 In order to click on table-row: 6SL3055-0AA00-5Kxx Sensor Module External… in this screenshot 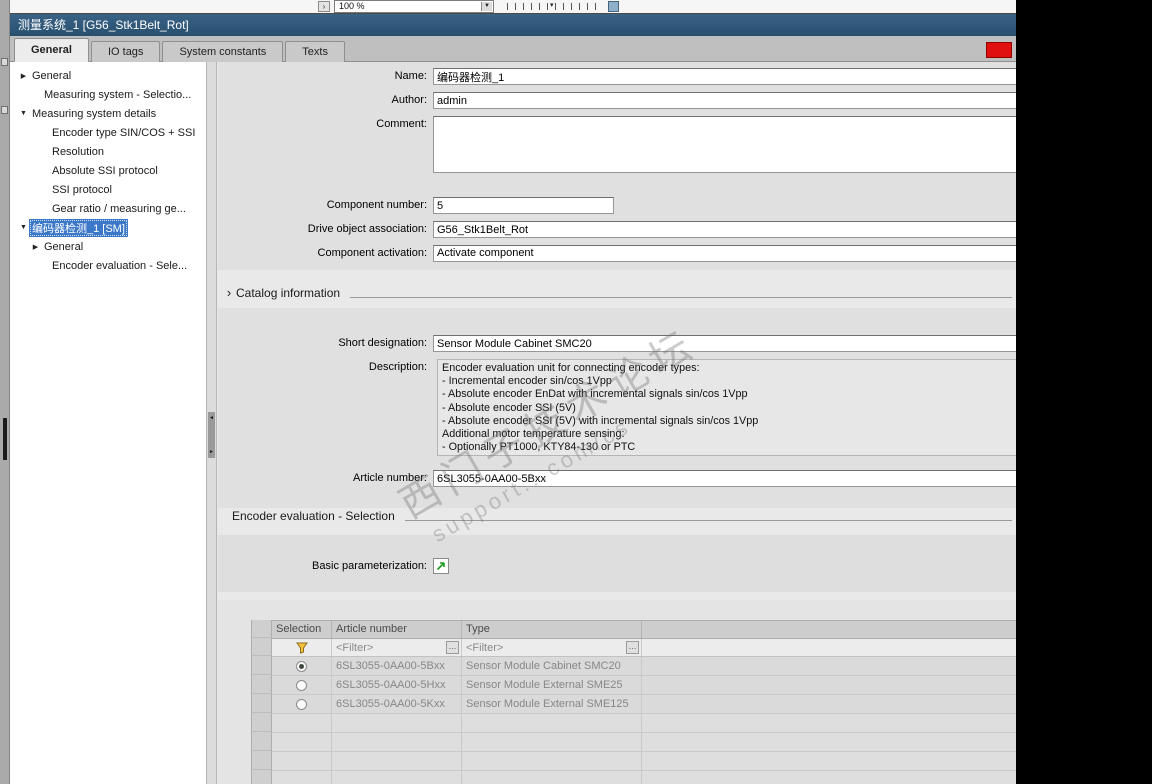, I will do `click(644, 704)`.